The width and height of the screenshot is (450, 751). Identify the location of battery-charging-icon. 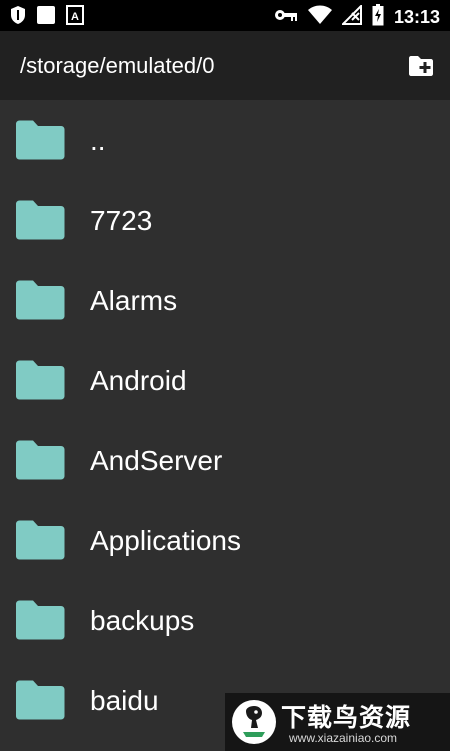
(378, 17).